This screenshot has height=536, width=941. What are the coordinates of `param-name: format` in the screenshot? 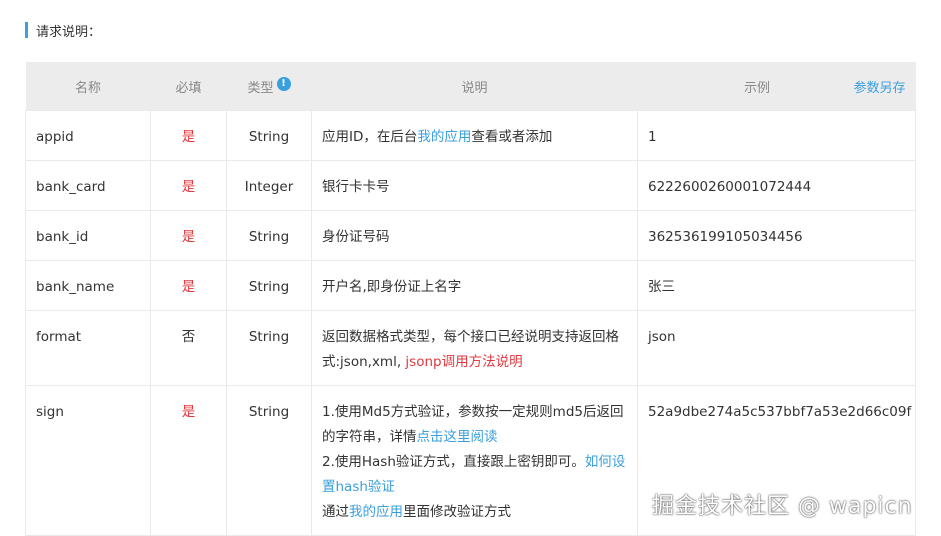 It's located at (88, 348).